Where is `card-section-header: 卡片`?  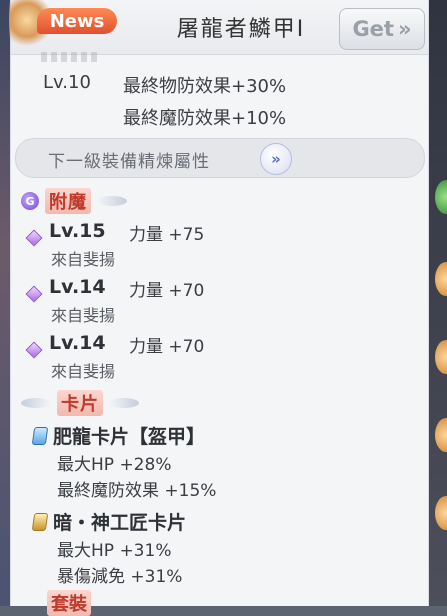
card-section-header: 卡片 is located at coordinates (80, 403).